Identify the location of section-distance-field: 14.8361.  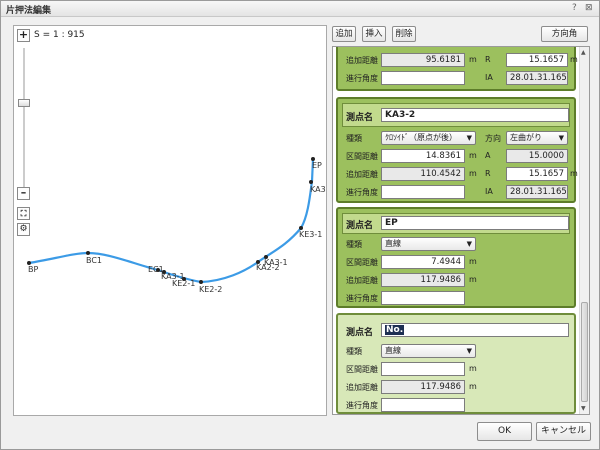
(423, 156).